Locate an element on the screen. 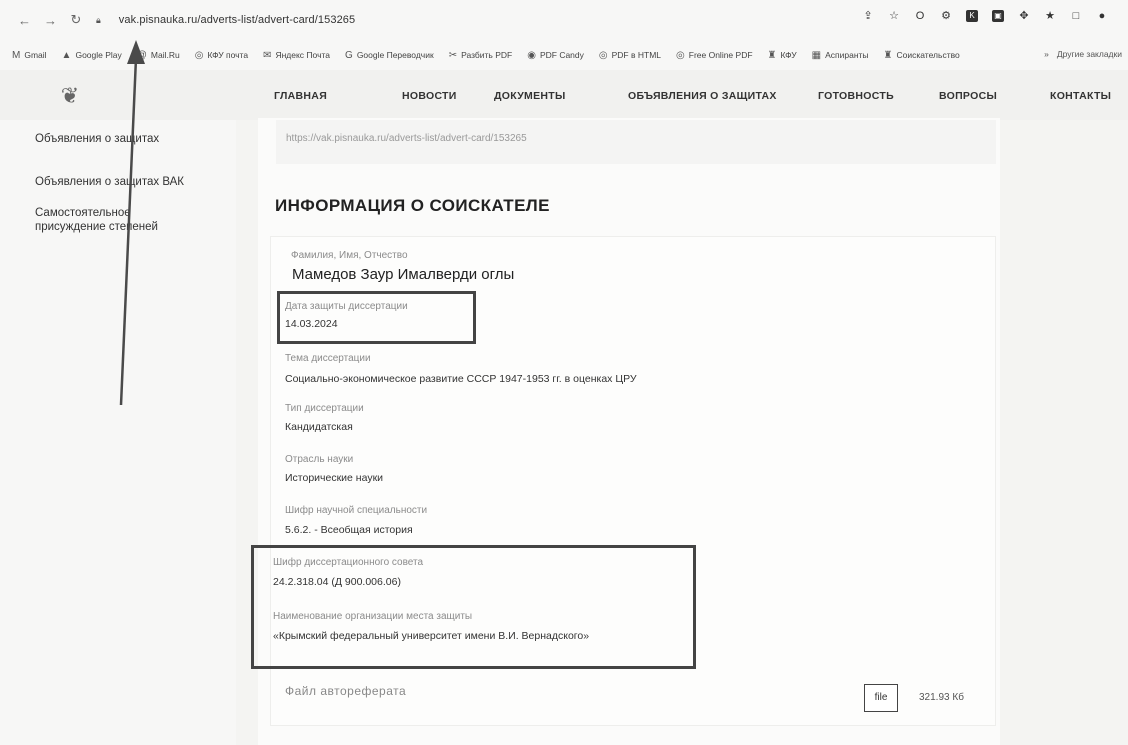 This screenshot has height=745, width=1128. field-label-type: Тип диссертации is located at coordinates (324, 408).